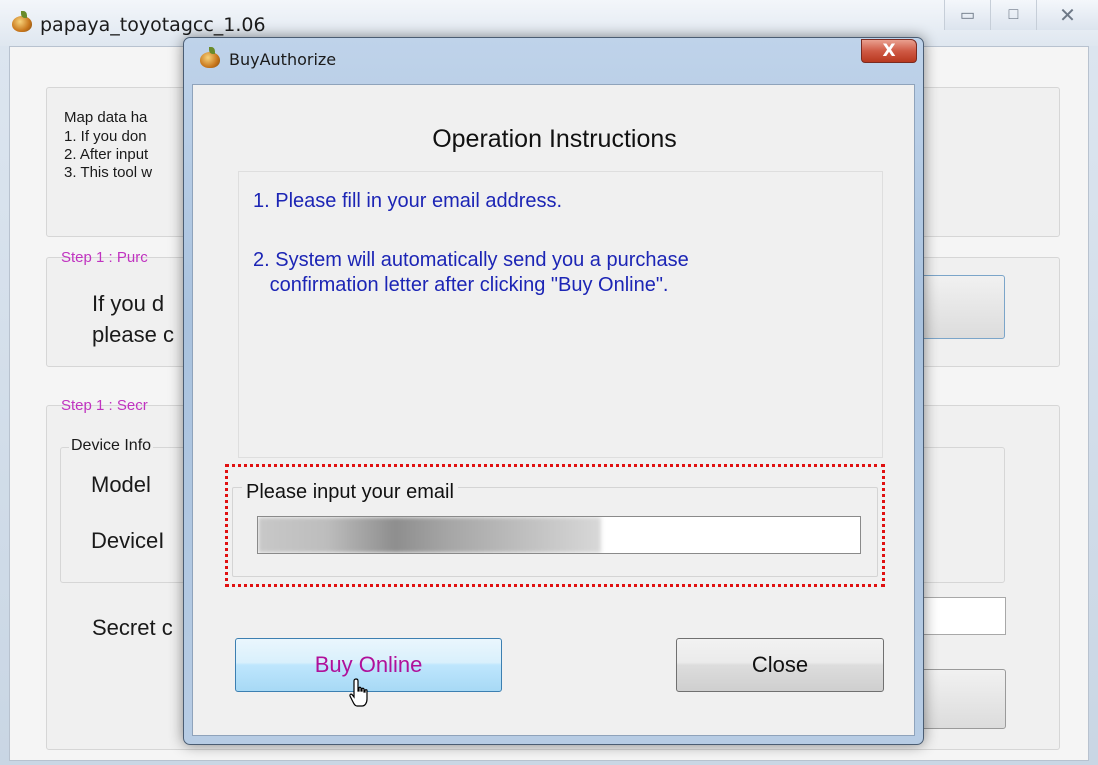 This screenshot has height=765, width=1098. I want to click on close-button-label: Close, so click(780, 664).